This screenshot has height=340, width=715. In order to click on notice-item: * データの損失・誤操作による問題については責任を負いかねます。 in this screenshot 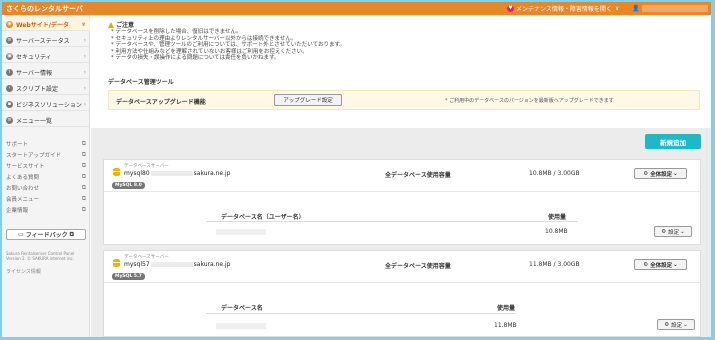, I will do `click(195, 58)`.